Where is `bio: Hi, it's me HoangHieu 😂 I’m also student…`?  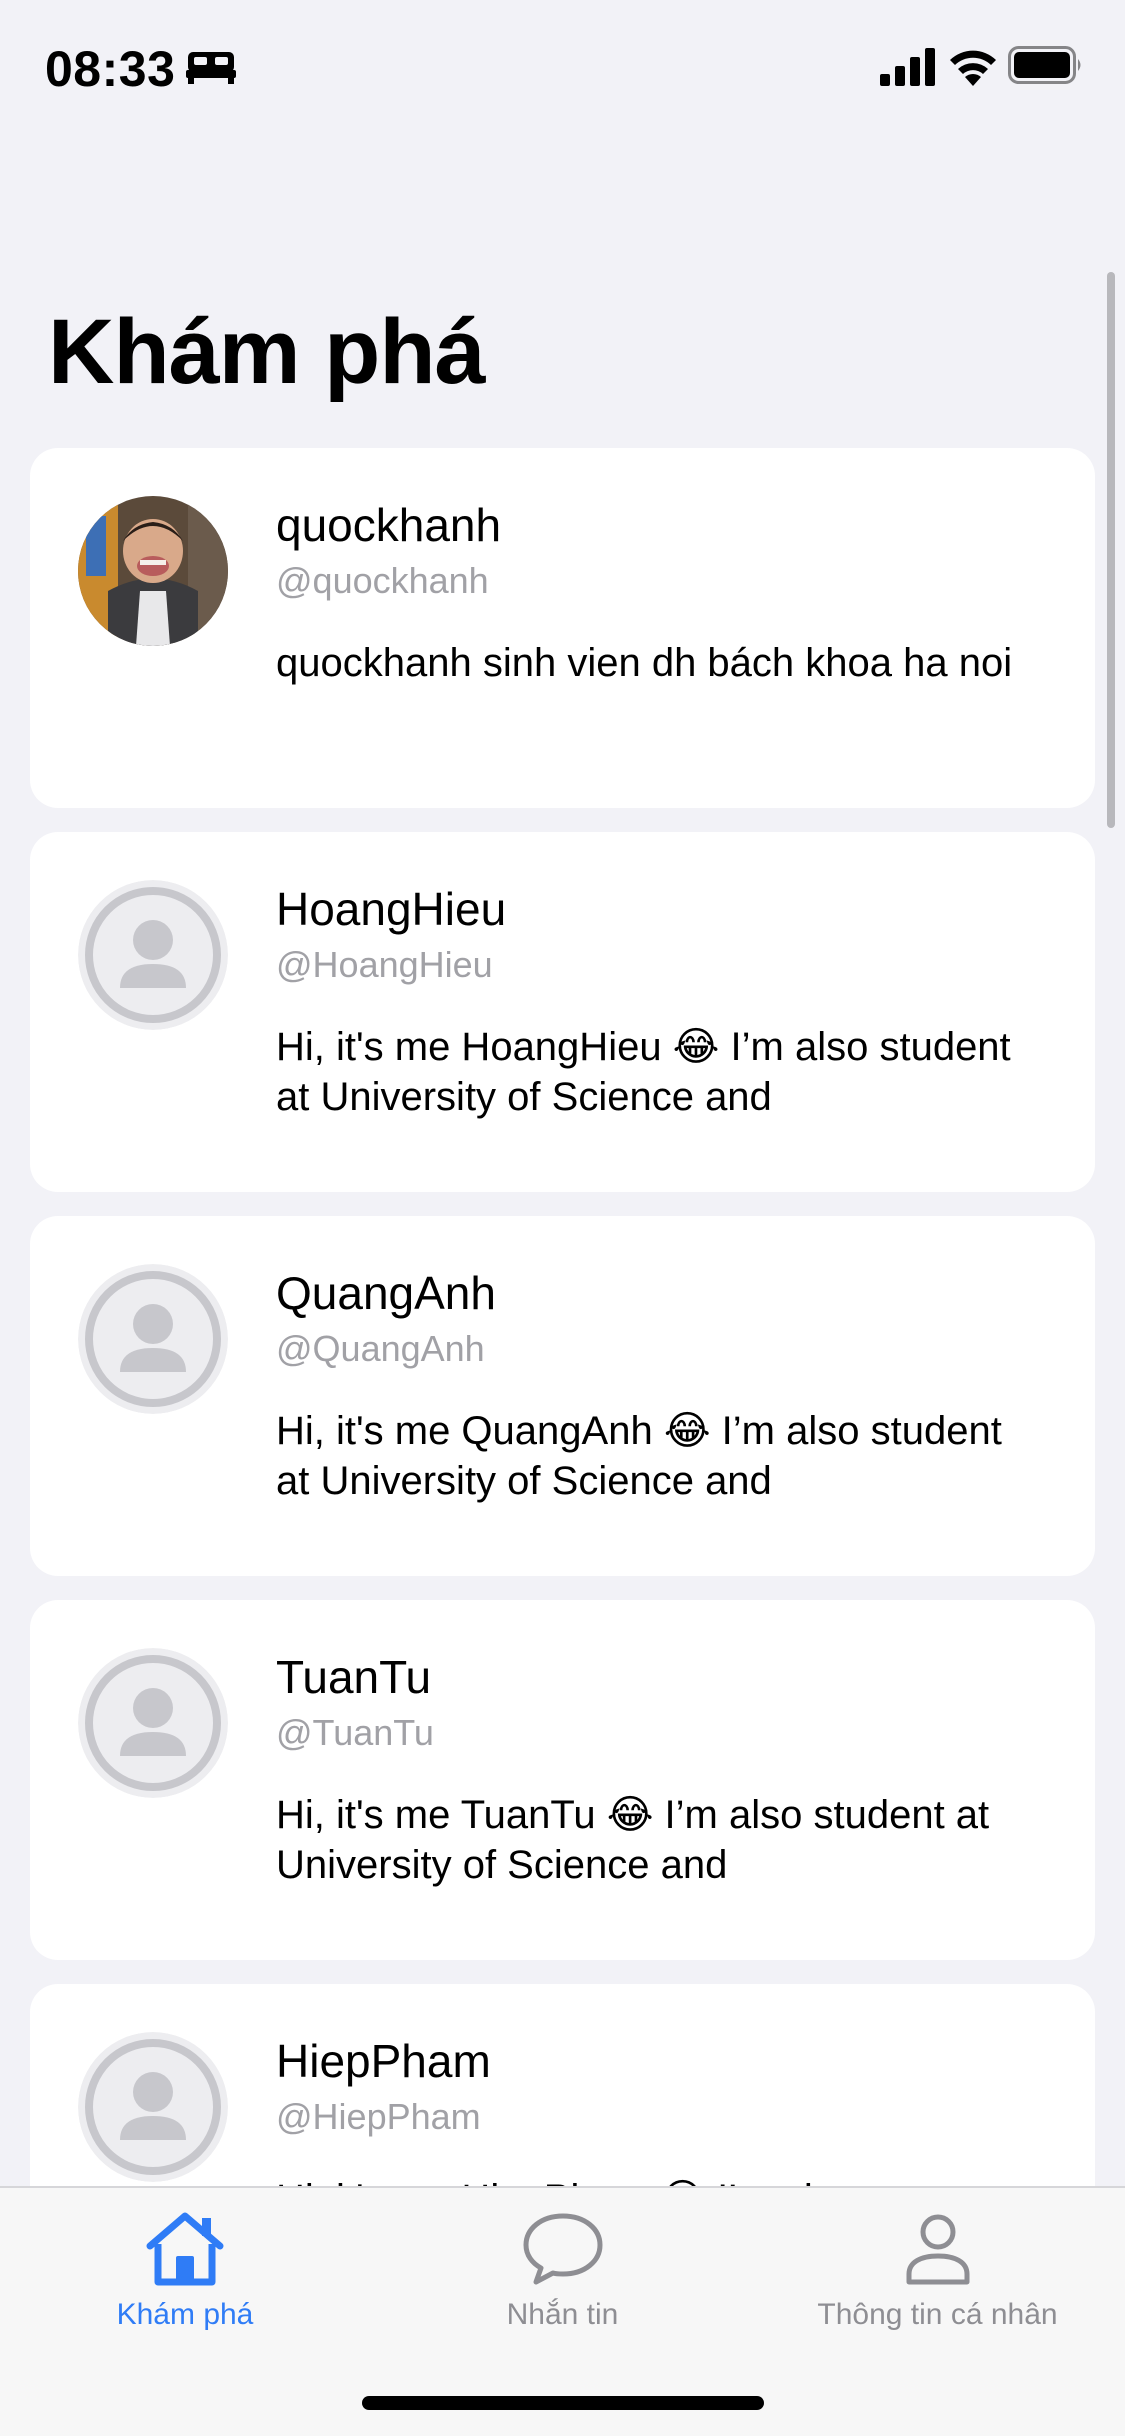
bio: Hi, it's me HoangHieu 😂 I’m also student… is located at coordinates (643, 1072).